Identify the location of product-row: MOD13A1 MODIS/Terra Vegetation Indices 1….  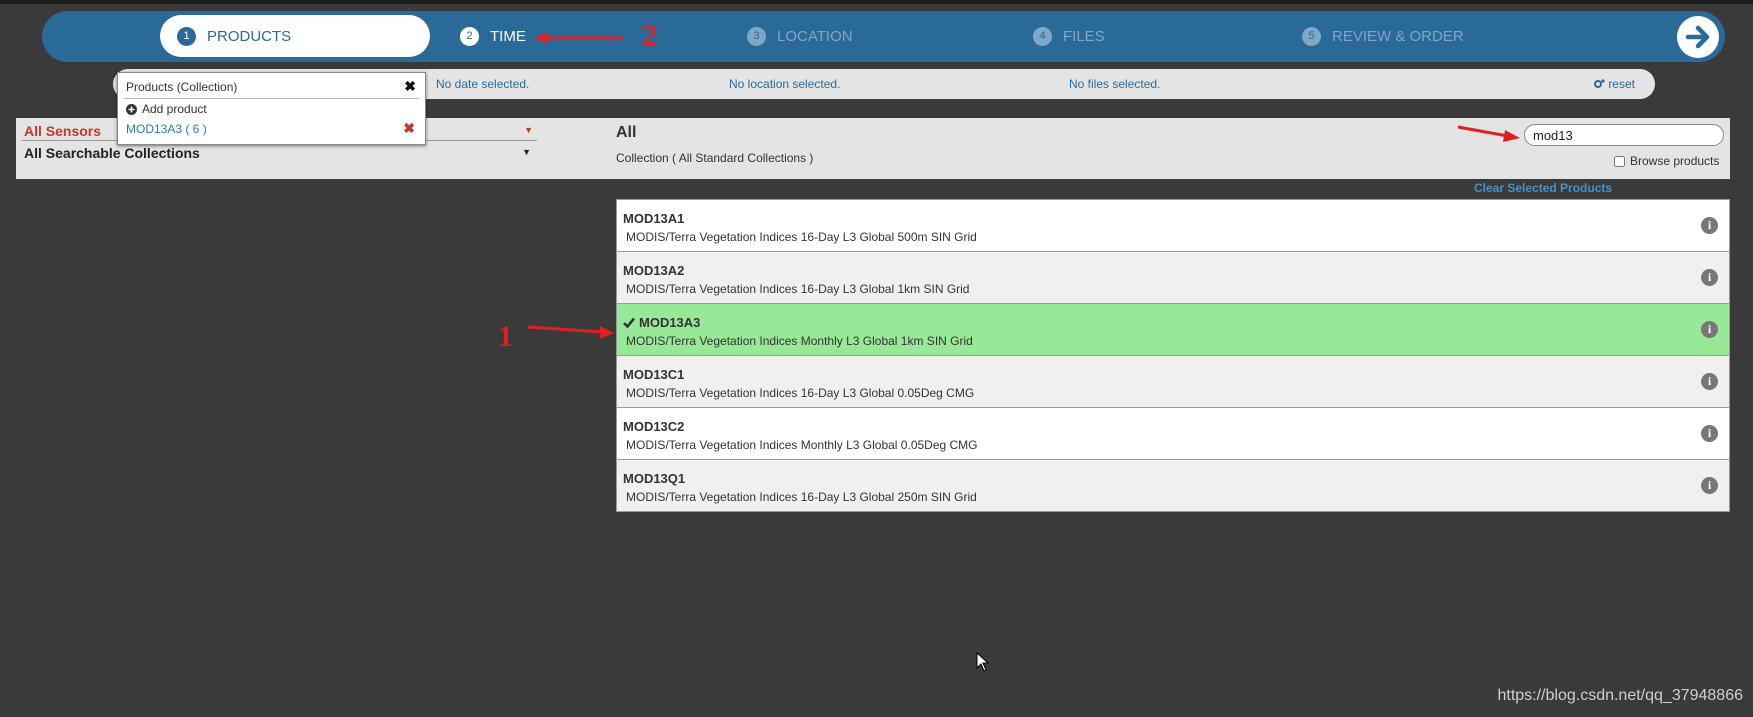
(1173, 225).